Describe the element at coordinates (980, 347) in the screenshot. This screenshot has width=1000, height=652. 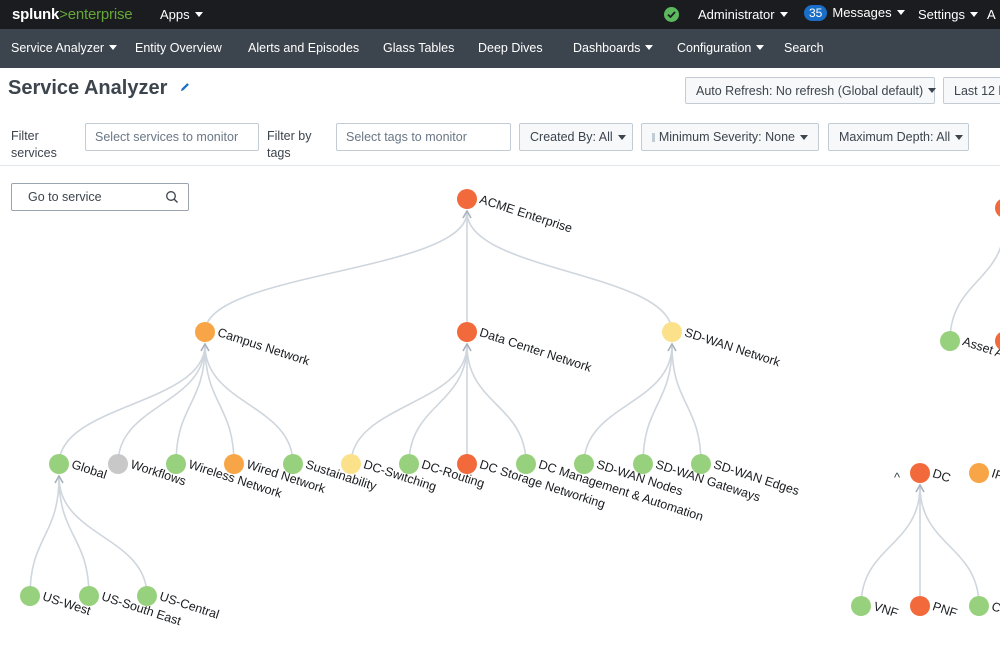
I see `node-label: Asset A` at that location.